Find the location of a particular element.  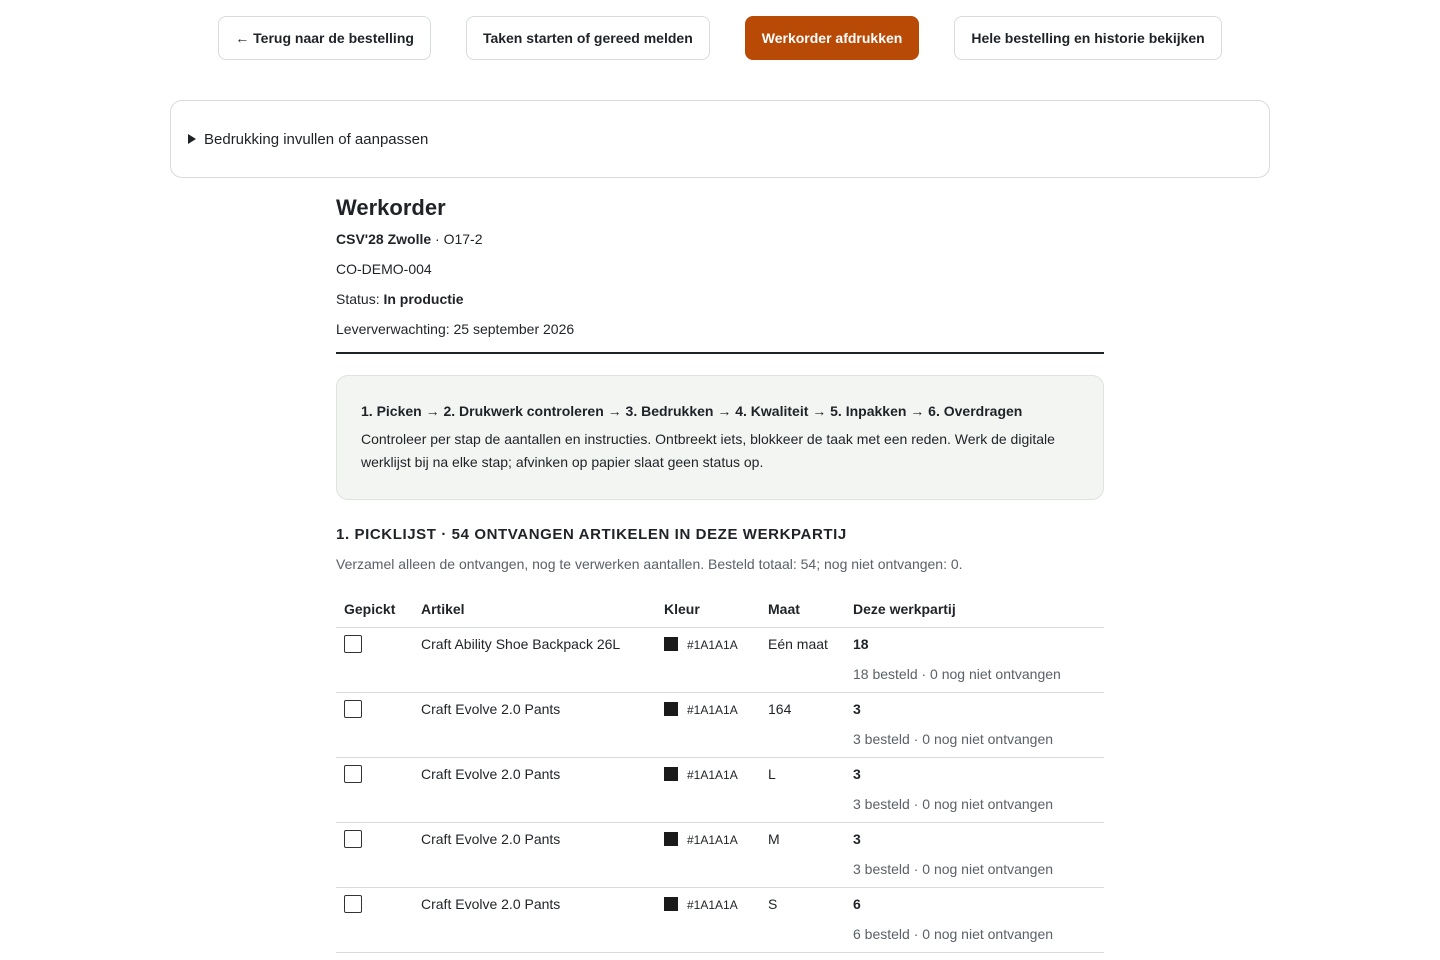

column-header-color: Kleur is located at coordinates (708, 609).